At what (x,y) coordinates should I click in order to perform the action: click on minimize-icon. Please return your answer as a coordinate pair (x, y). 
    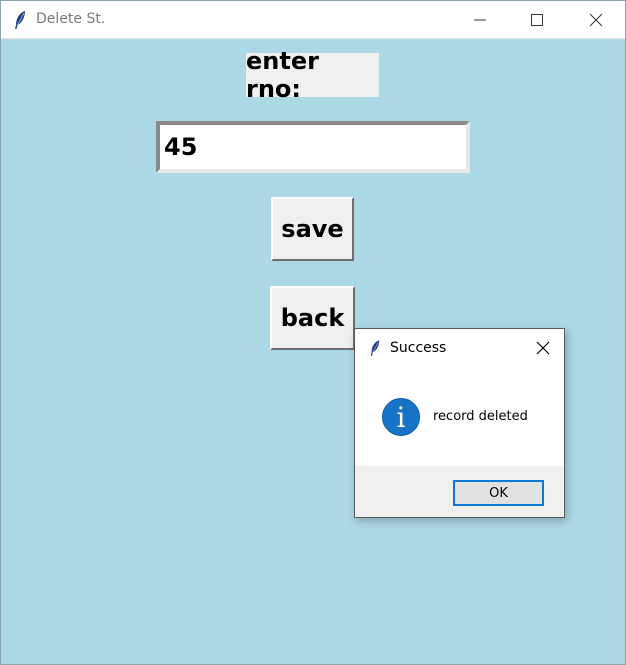
    Looking at the image, I should click on (480, 20).